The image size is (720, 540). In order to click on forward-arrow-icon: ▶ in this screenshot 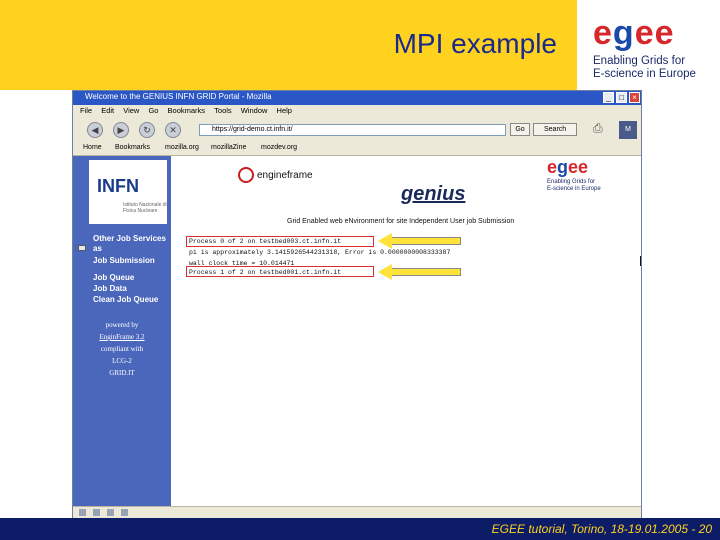, I will do `click(121, 130)`.